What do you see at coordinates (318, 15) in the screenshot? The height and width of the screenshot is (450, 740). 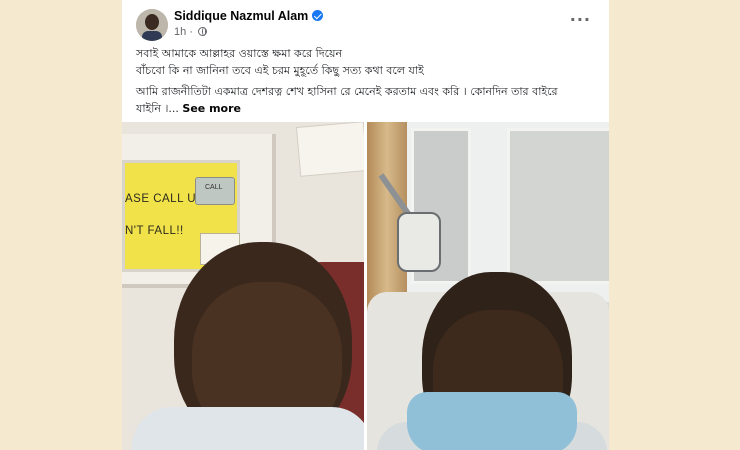 I see `verified-badge-icon` at bounding box center [318, 15].